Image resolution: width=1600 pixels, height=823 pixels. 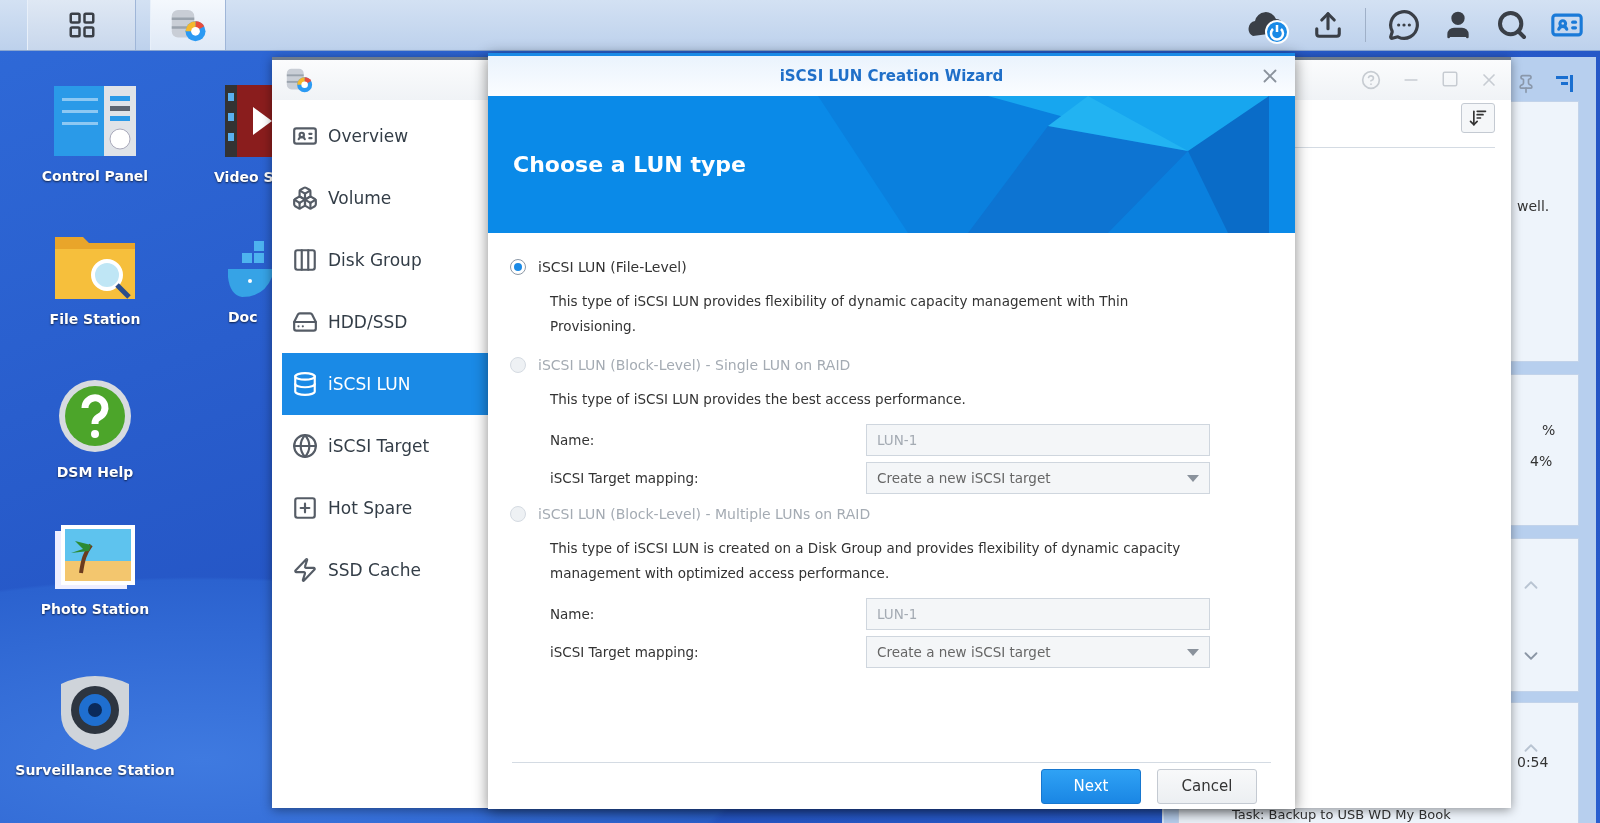 What do you see at coordinates (95, 416) in the screenshot?
I see `help-icon` at bounding box center [95, 416].